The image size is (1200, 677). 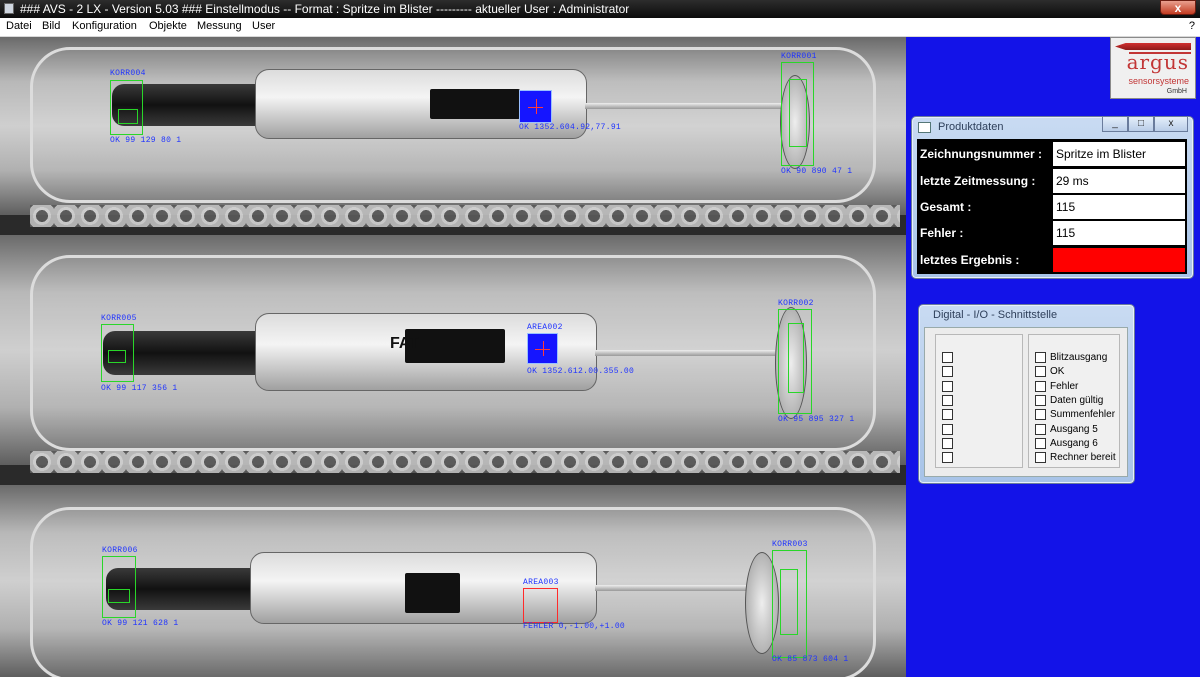 What do you see at coordinates (542, 348) in the screenshot?
I see `overlay-area002` at bounding box center [542, 348].